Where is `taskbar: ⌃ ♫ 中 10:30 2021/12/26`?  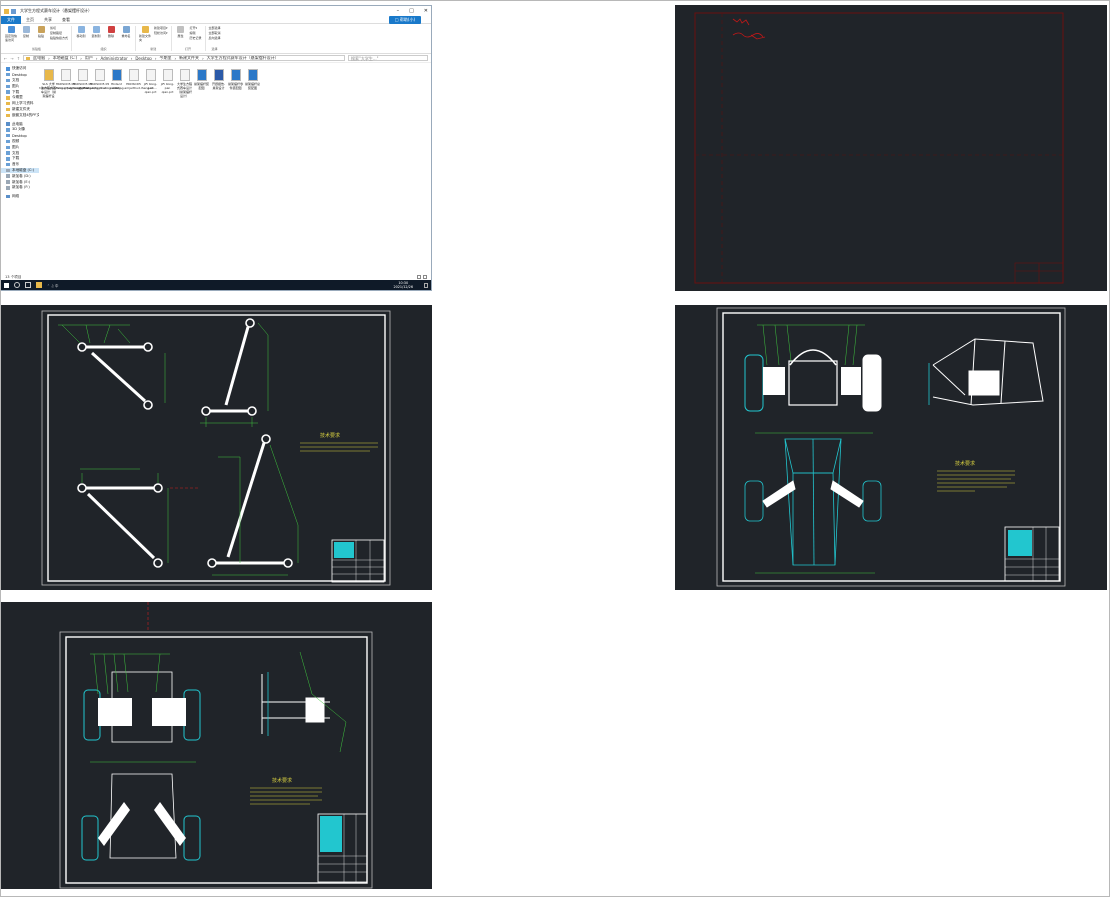 taskbar: ⌃ ♫ 中 10:30 2021/12/26 is located at coordinates (216, 285).